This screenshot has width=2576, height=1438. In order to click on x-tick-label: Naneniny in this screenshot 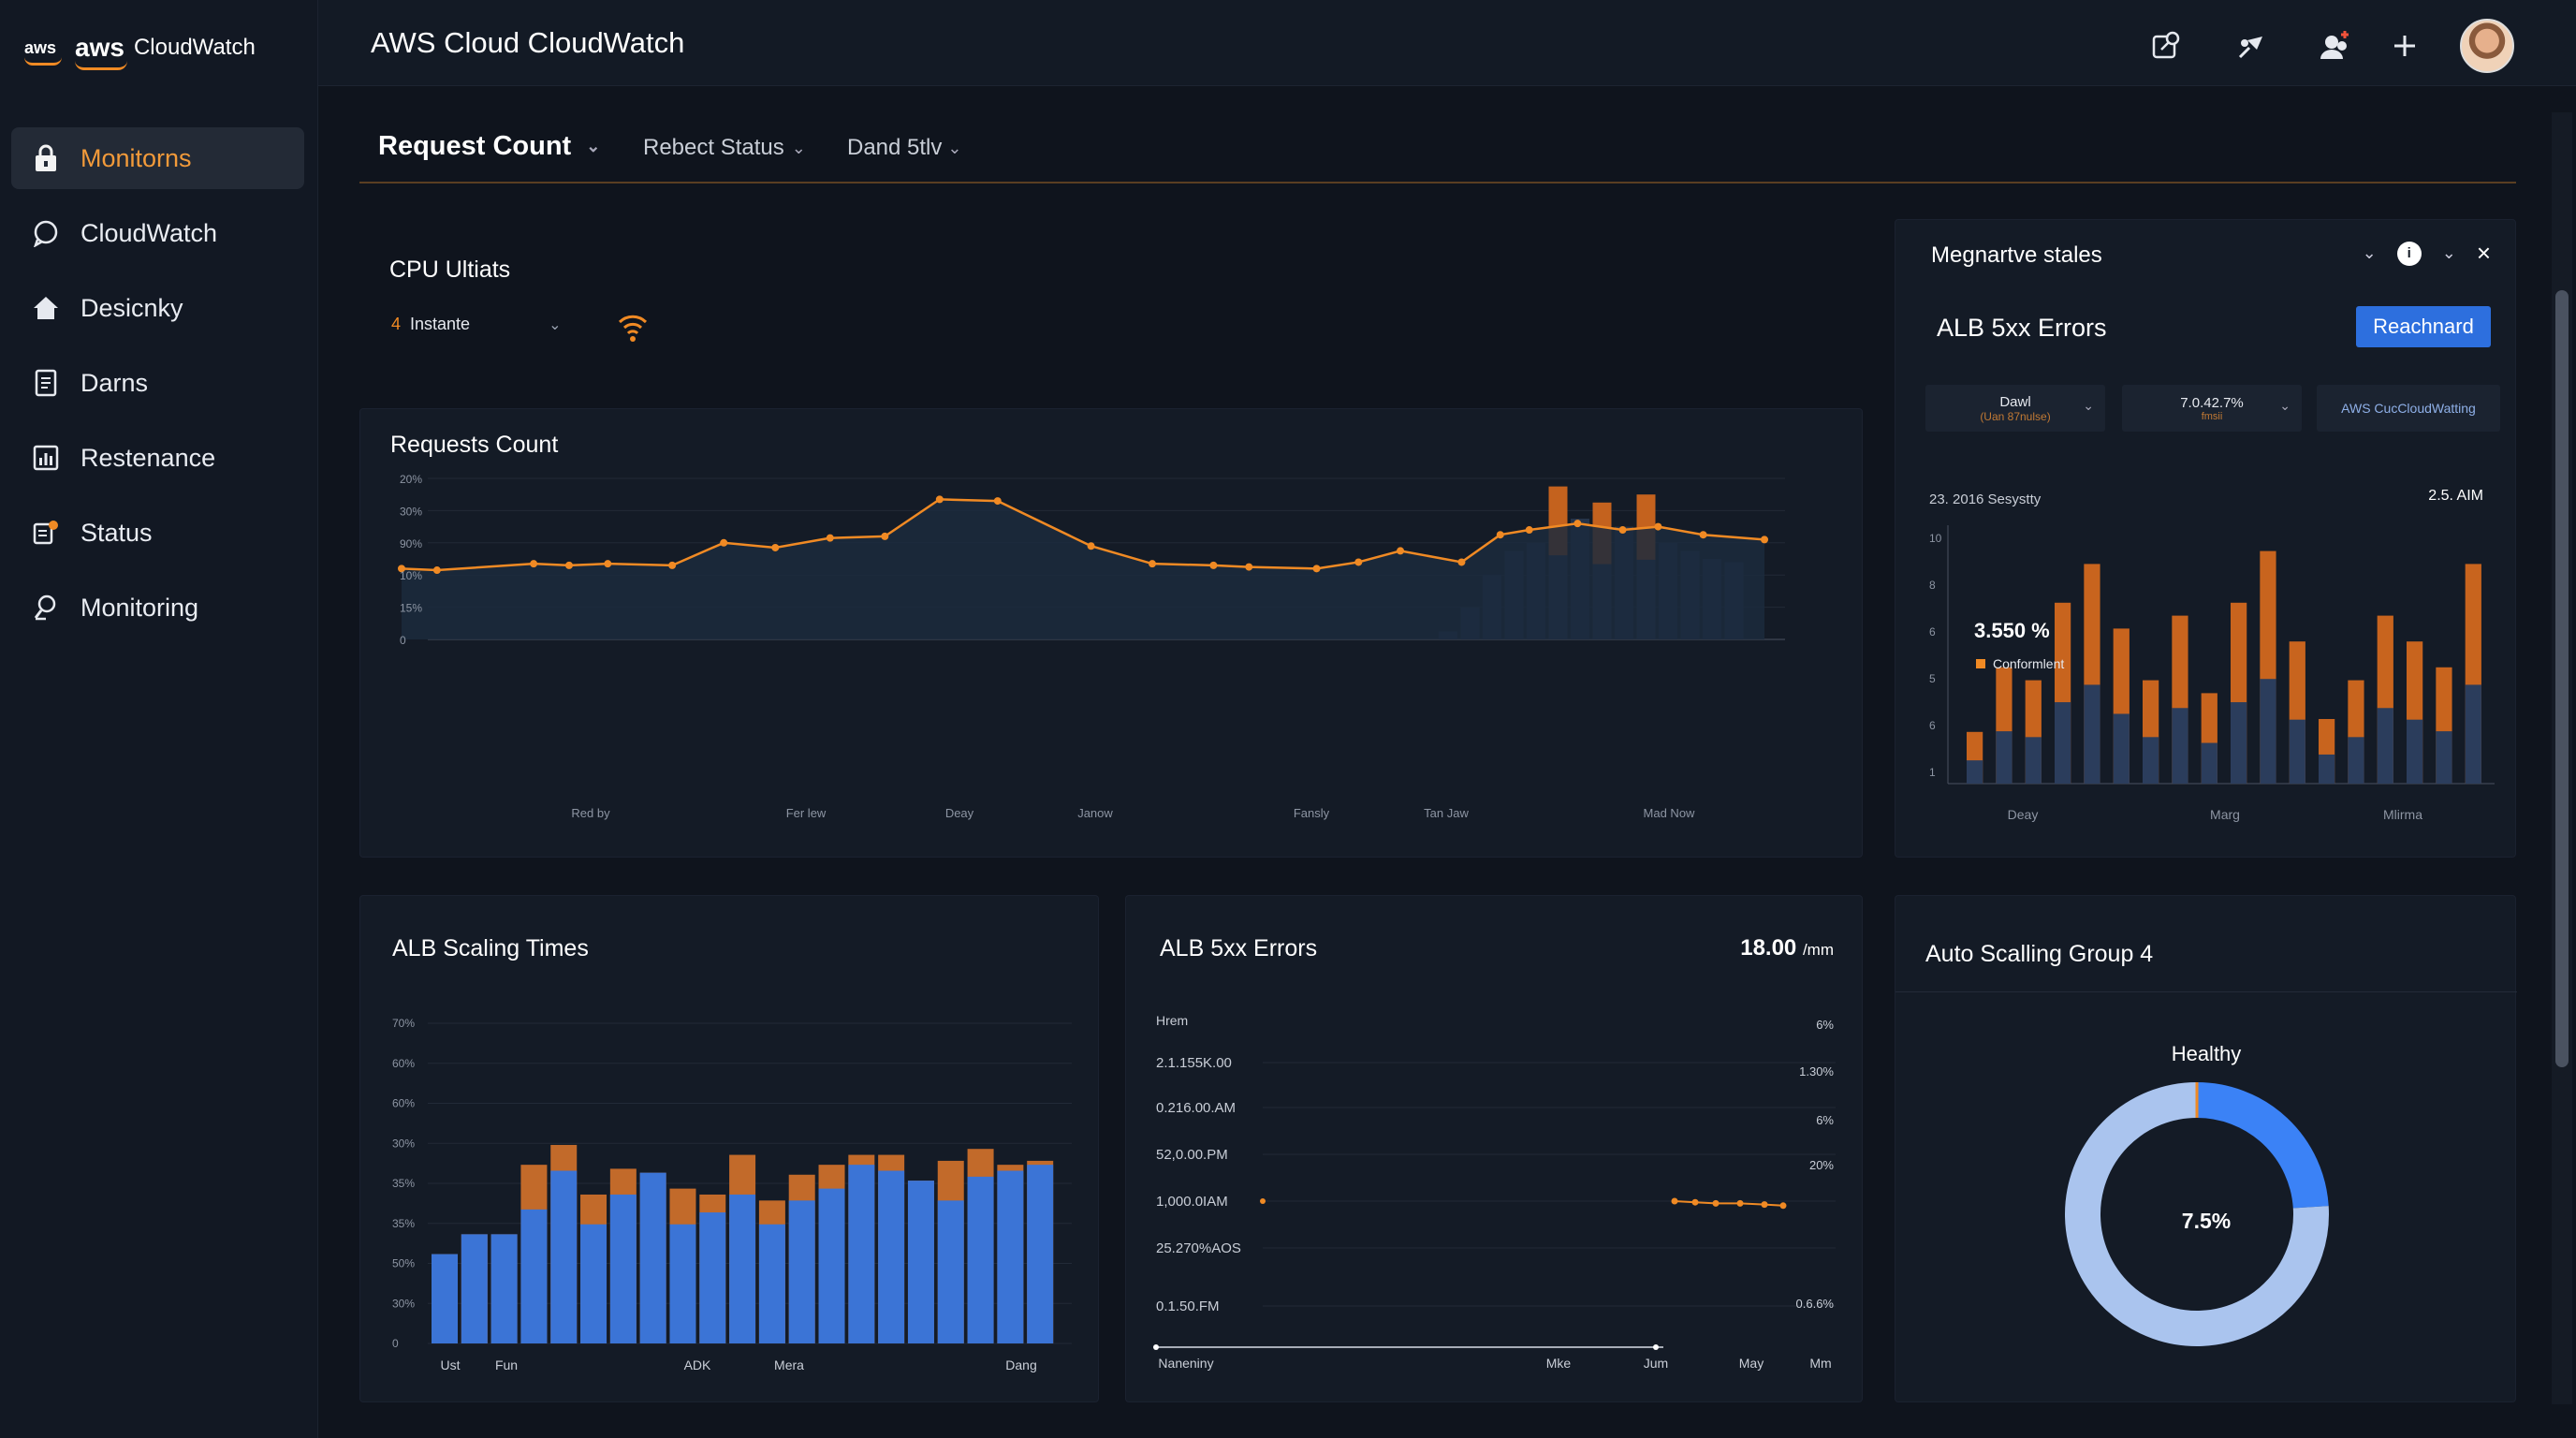, I will do `click(1186, 1363)`.